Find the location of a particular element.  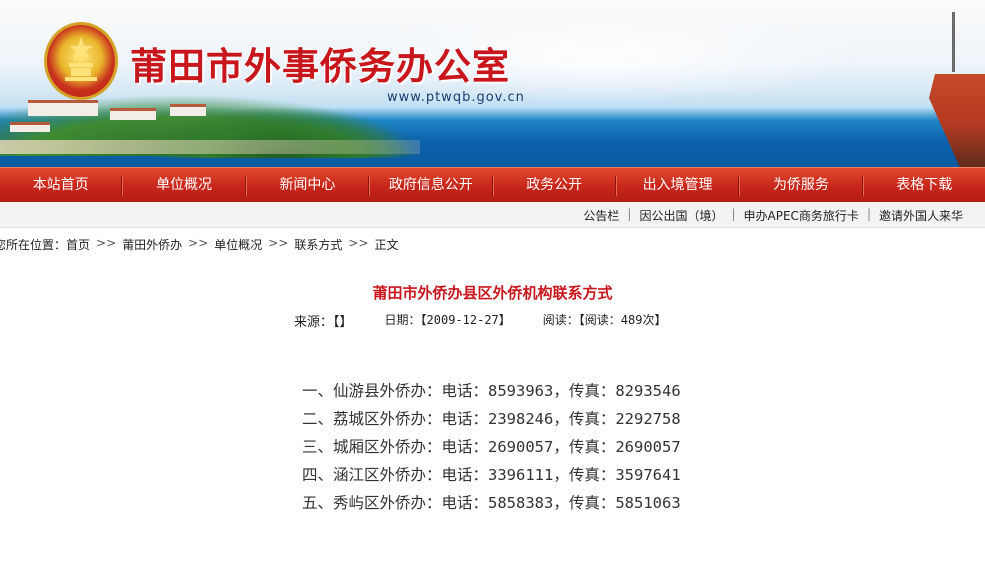

breadcrumb-item-home: 首页 is located at coordinates (78, 244).